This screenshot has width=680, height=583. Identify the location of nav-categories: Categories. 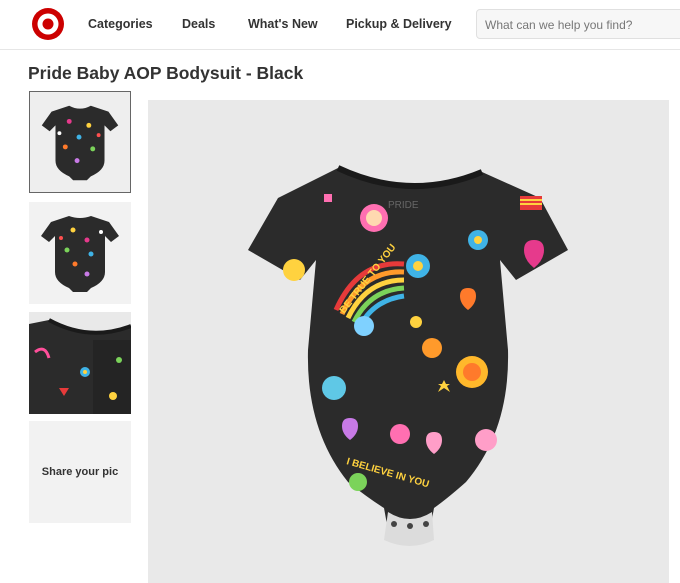
(120, 24).